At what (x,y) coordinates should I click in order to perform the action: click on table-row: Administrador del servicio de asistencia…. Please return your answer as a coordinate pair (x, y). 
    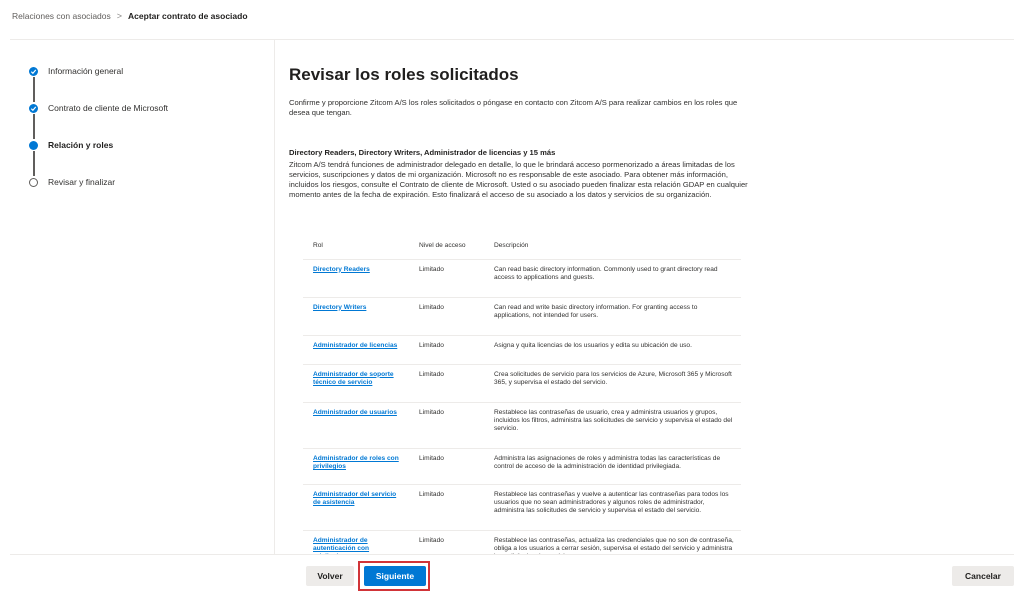
    Looking at the image, I should click on (522, 507).